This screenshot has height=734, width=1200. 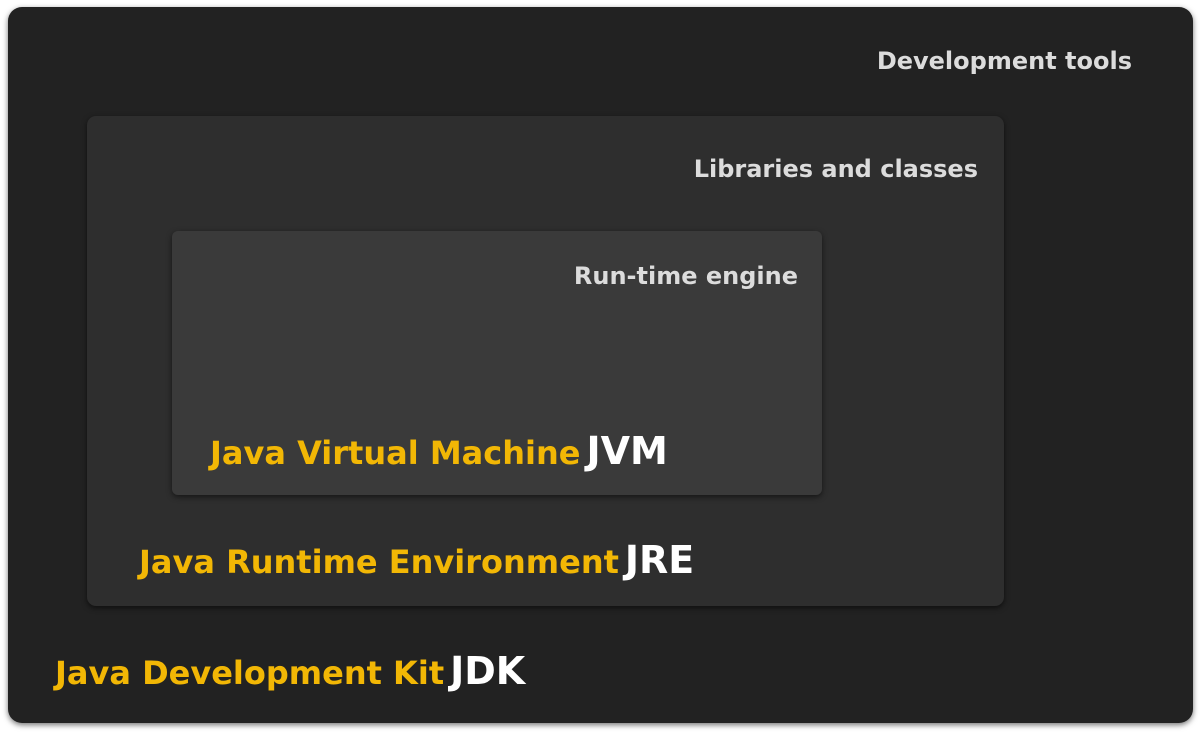 What do you see at coordinates (659, 560) in the screenshot?
I see `jre-abbr: JRE` at bounding box center [659, 560].